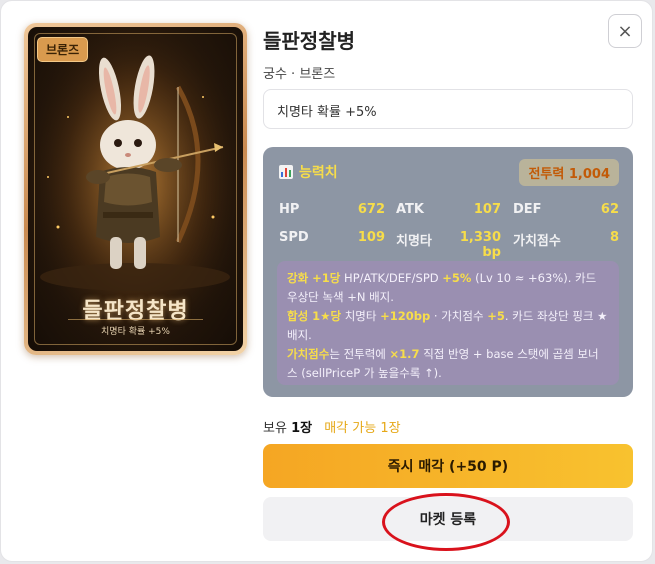  What do you see at coordinates (614, 237) in the screenshot?
I see `stat-value-value-score: 8` at bounding box center [614, 237].